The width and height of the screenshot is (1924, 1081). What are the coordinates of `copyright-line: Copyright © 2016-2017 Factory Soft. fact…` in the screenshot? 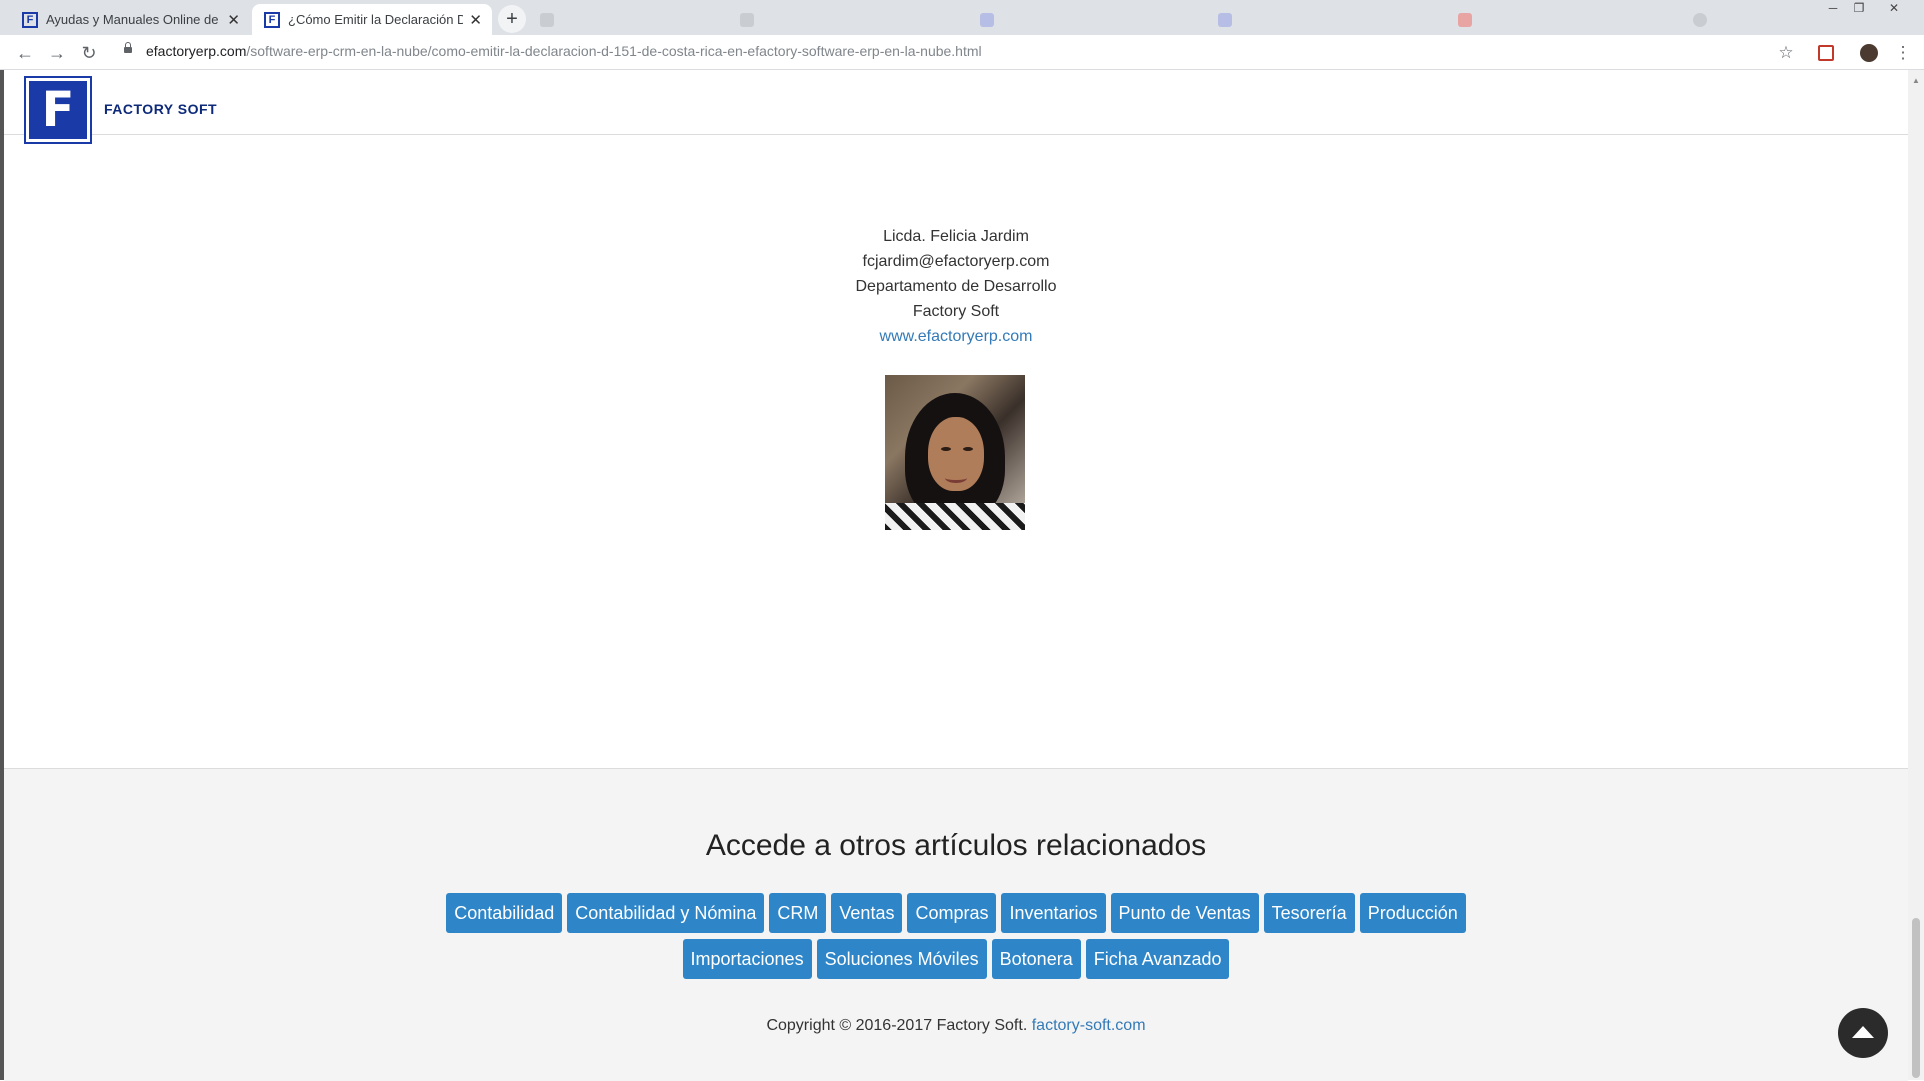 It's located at (956, 1026).